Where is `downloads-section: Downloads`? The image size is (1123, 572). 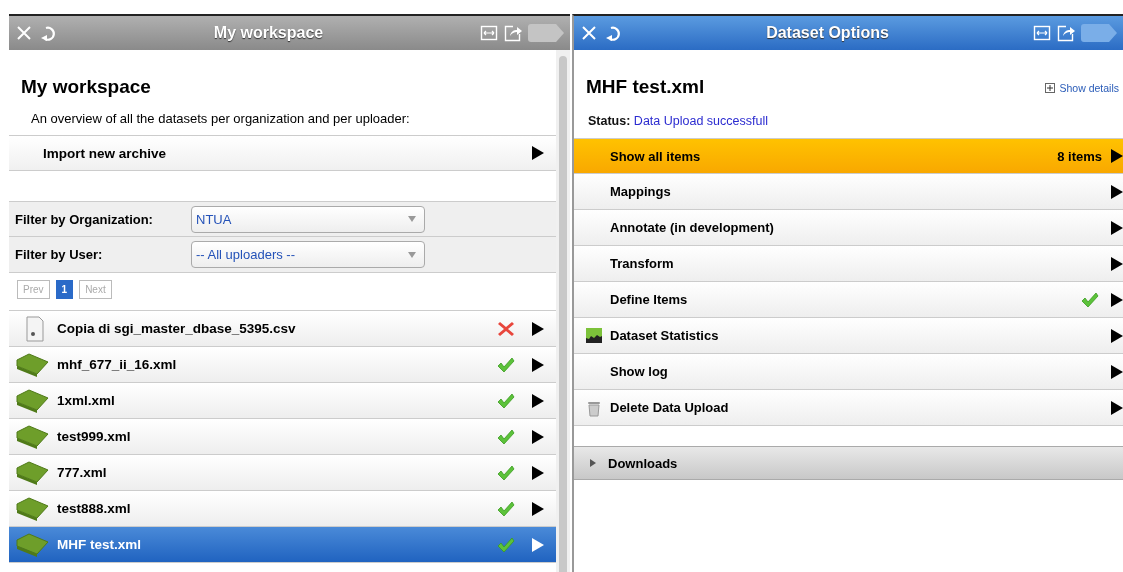 downloads-section: Downloads is located at coordinates (848, 463).